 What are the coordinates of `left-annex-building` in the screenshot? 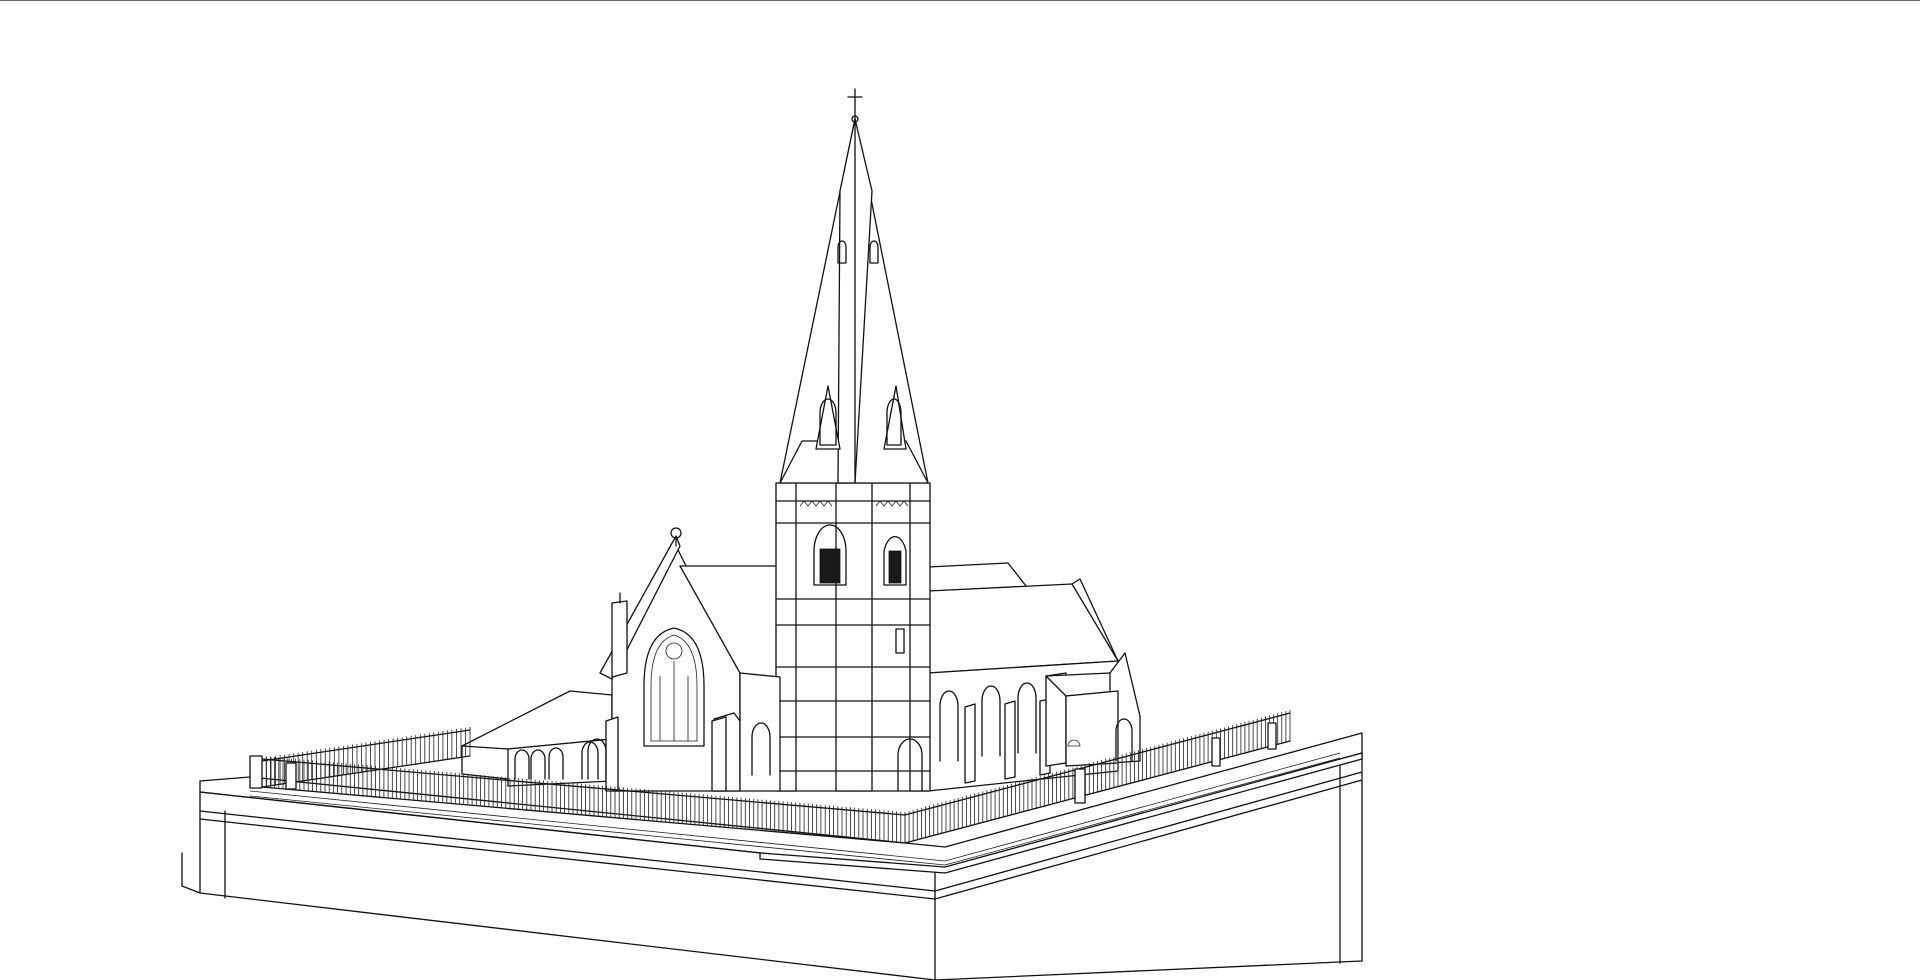 It's located at (537, 738).